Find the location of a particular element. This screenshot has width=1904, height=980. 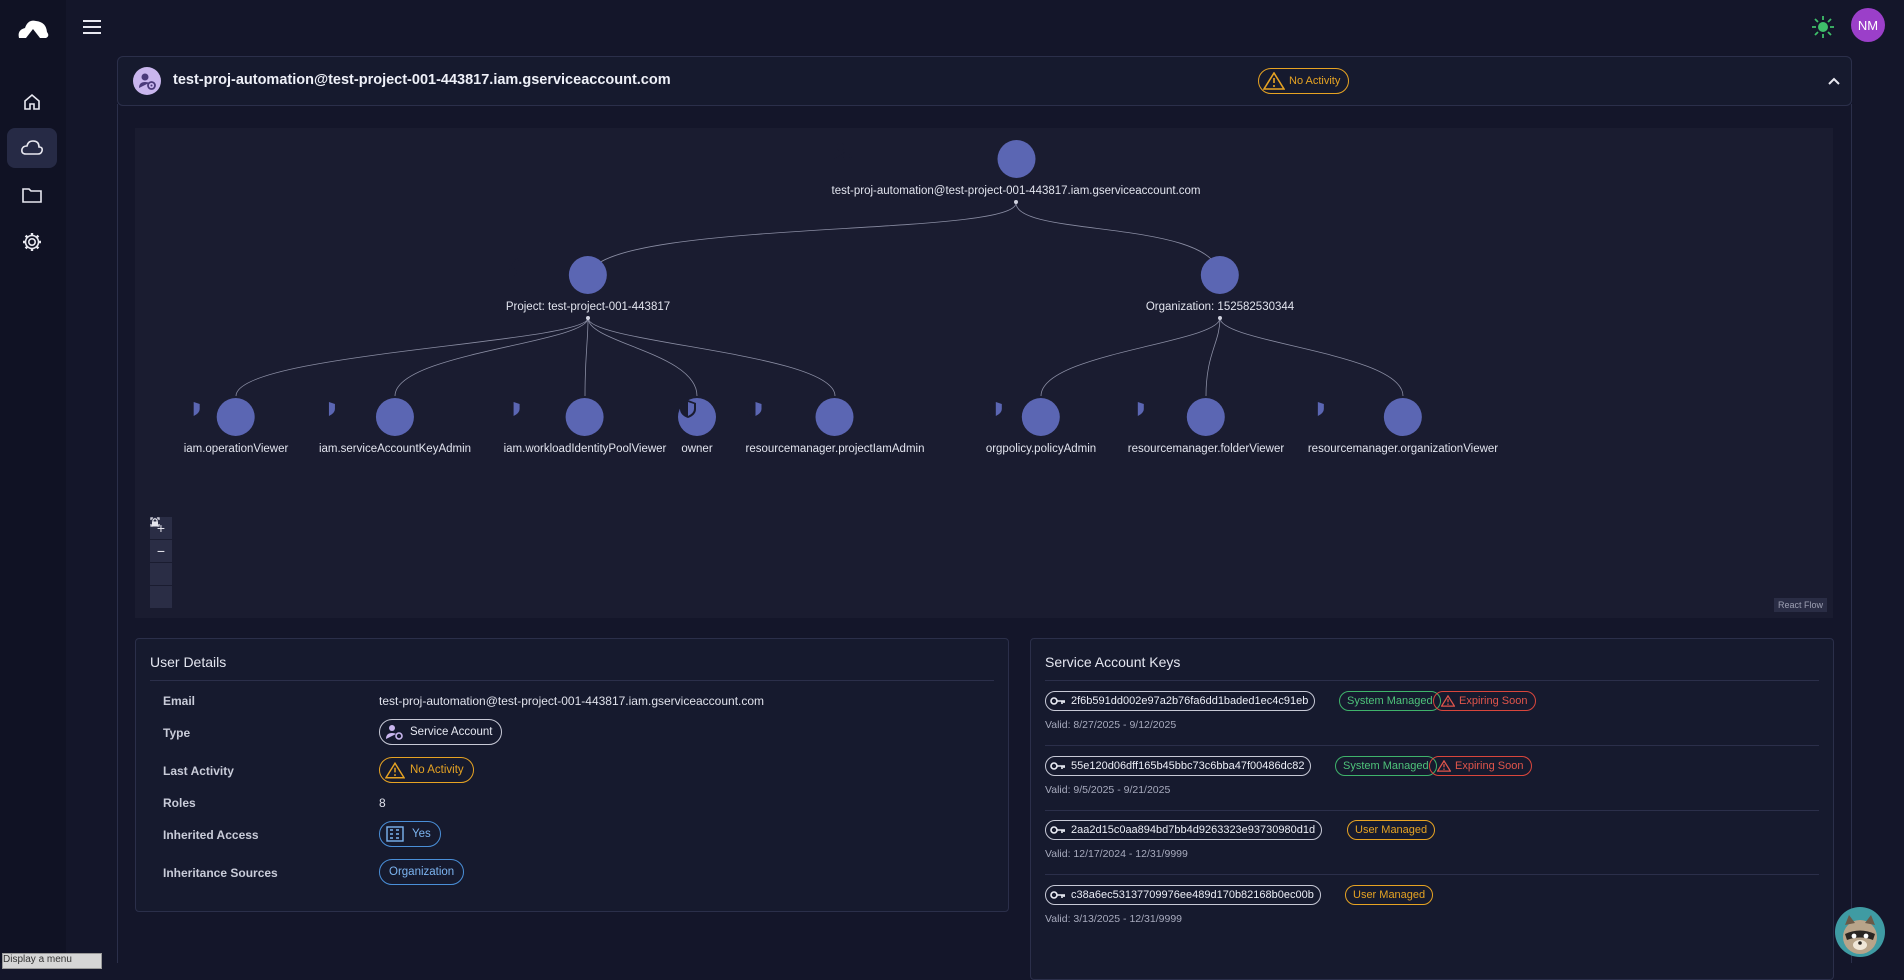

nav-folder is located at coordinates (32, 195).